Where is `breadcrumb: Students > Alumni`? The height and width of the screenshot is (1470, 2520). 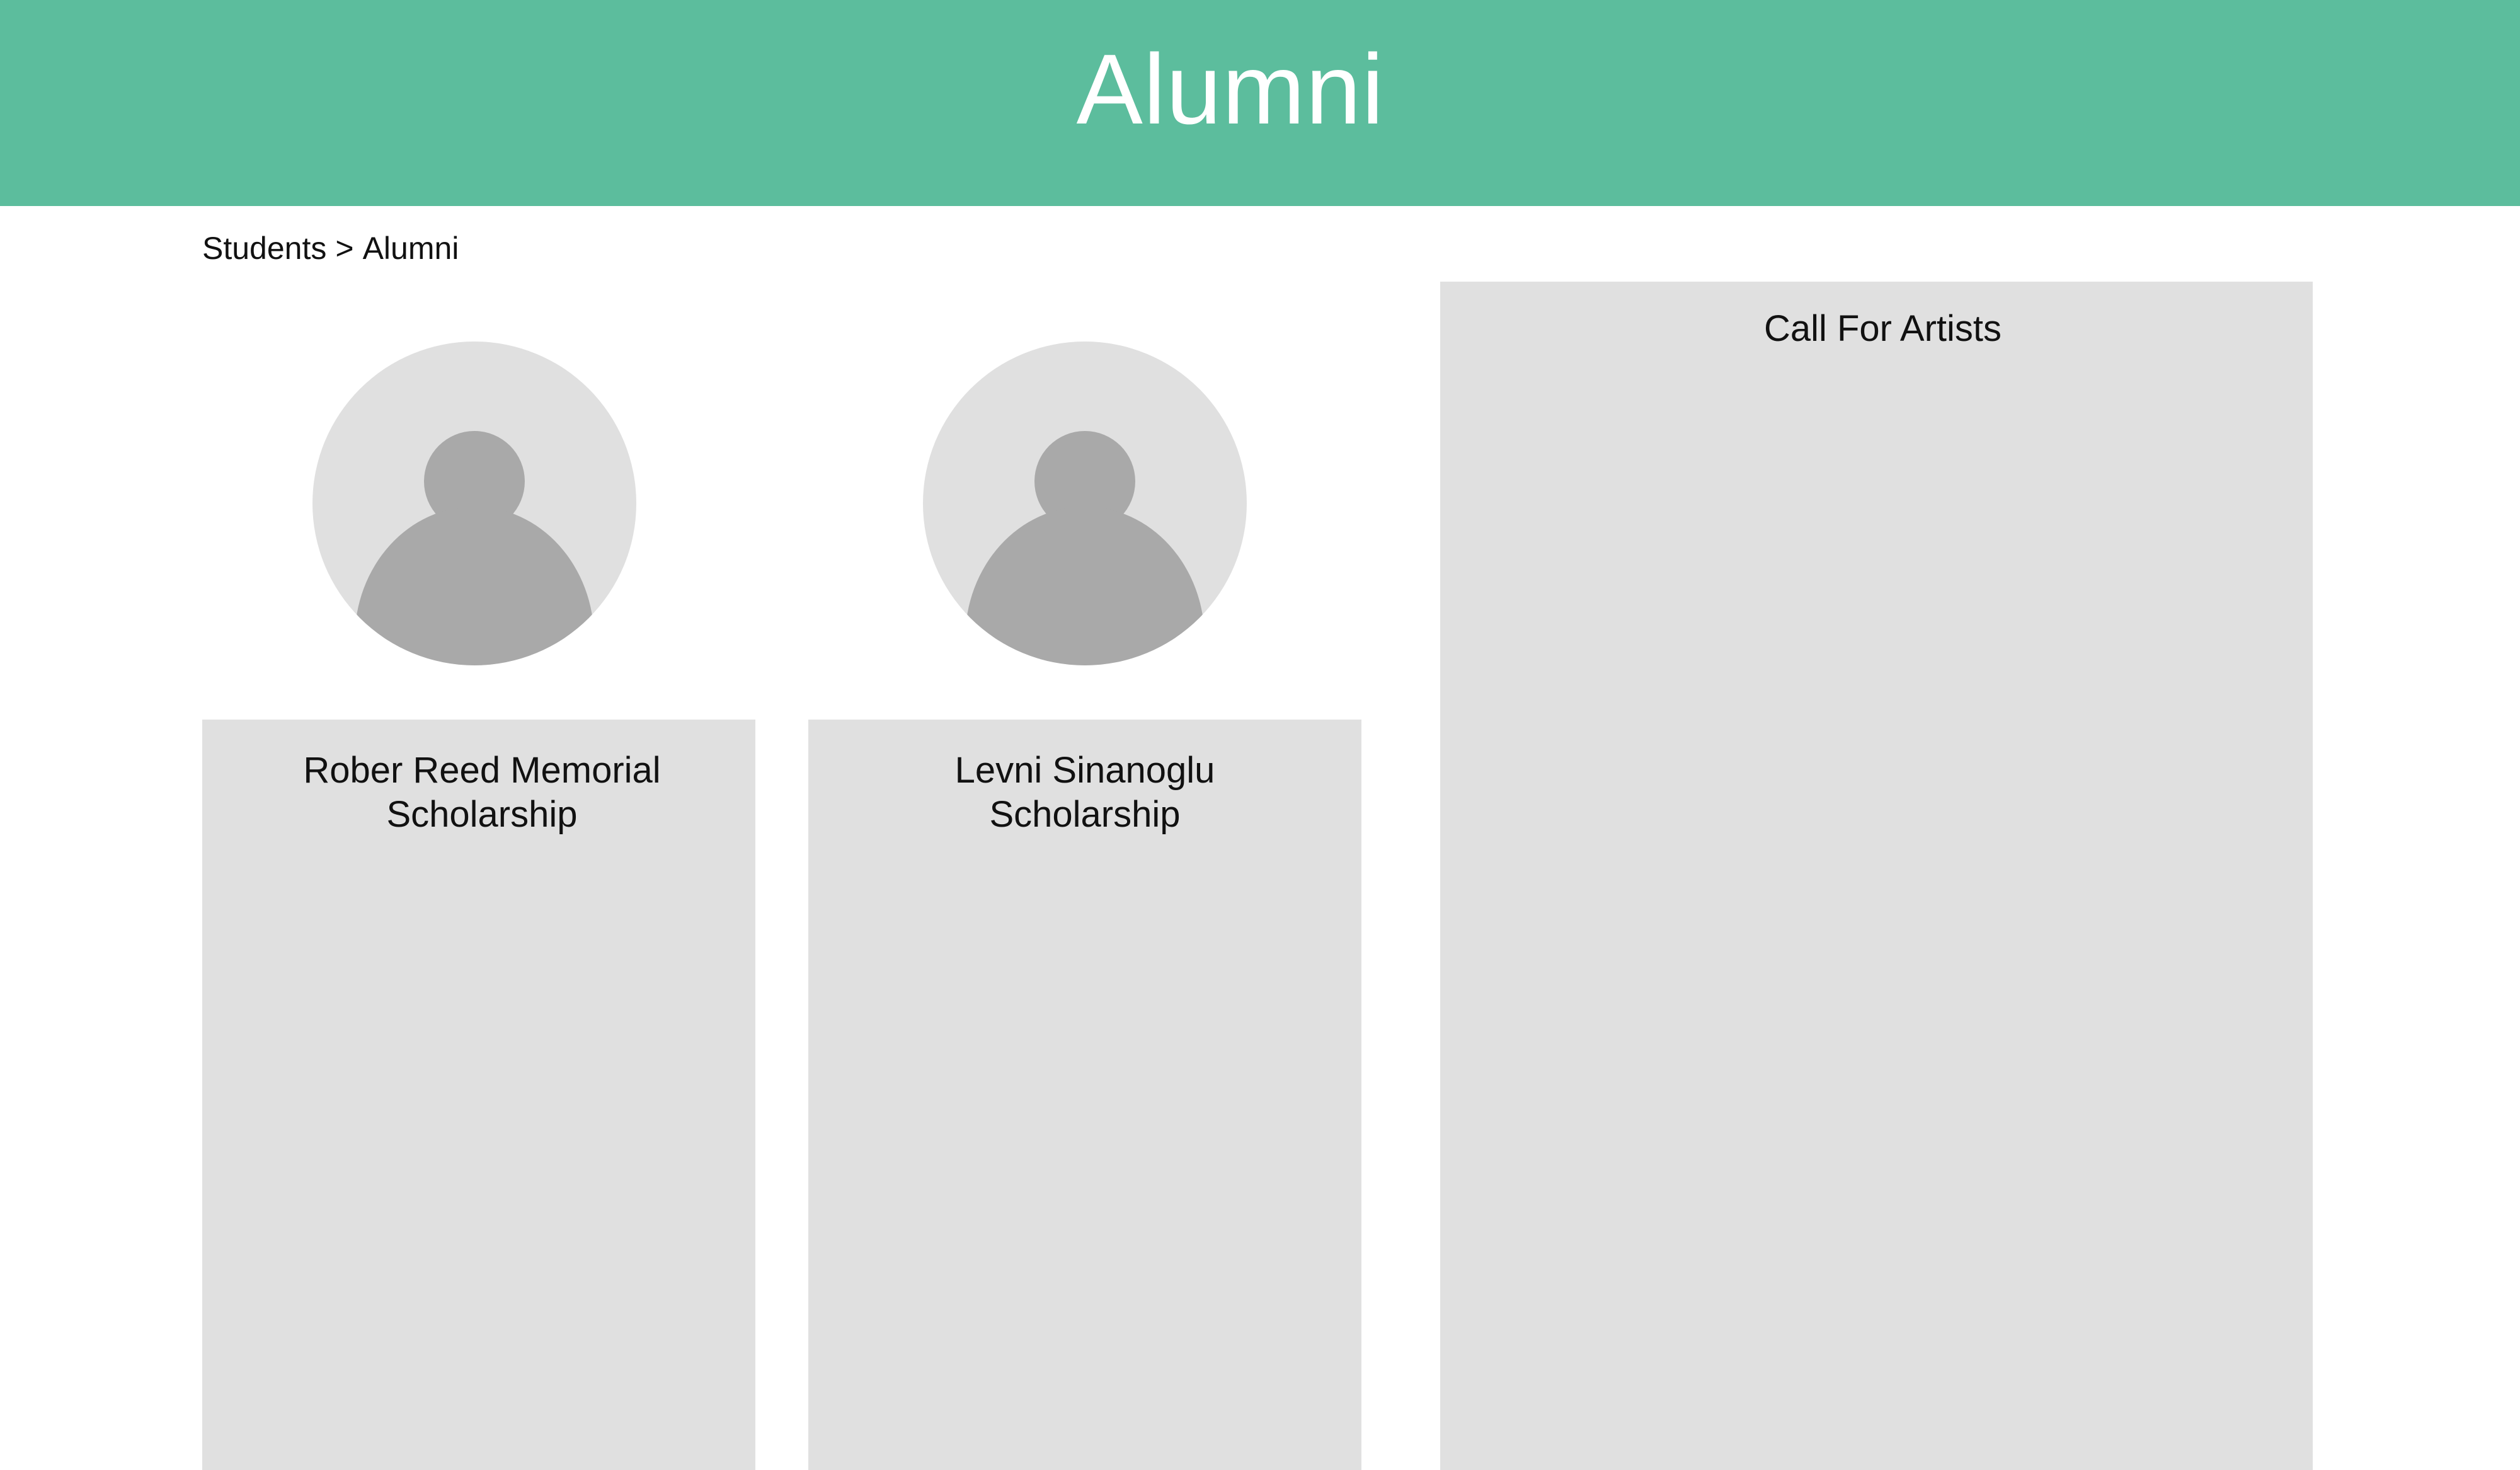
breadcrumb: Students > Alumni is located at coordinates (330, 248).